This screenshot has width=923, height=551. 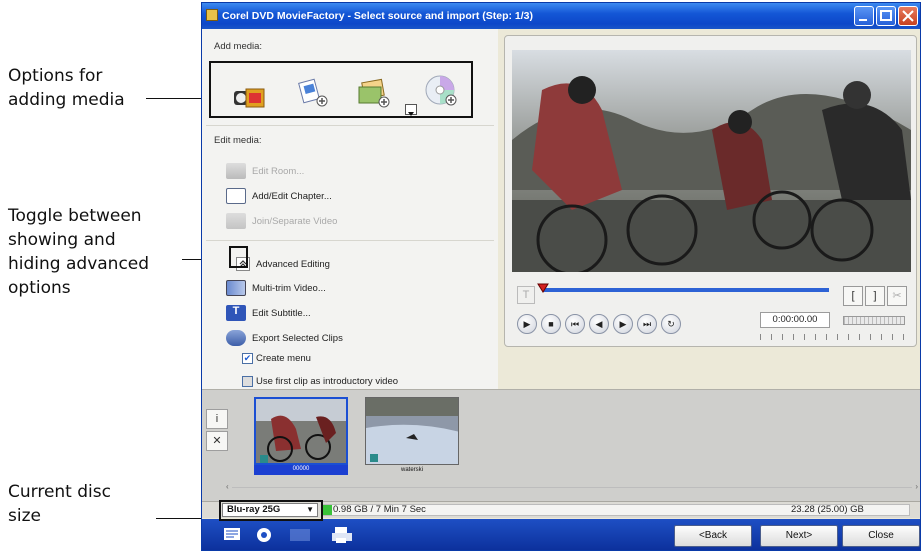 I want to click on timecode-ticks, so click(x=834, y=337).